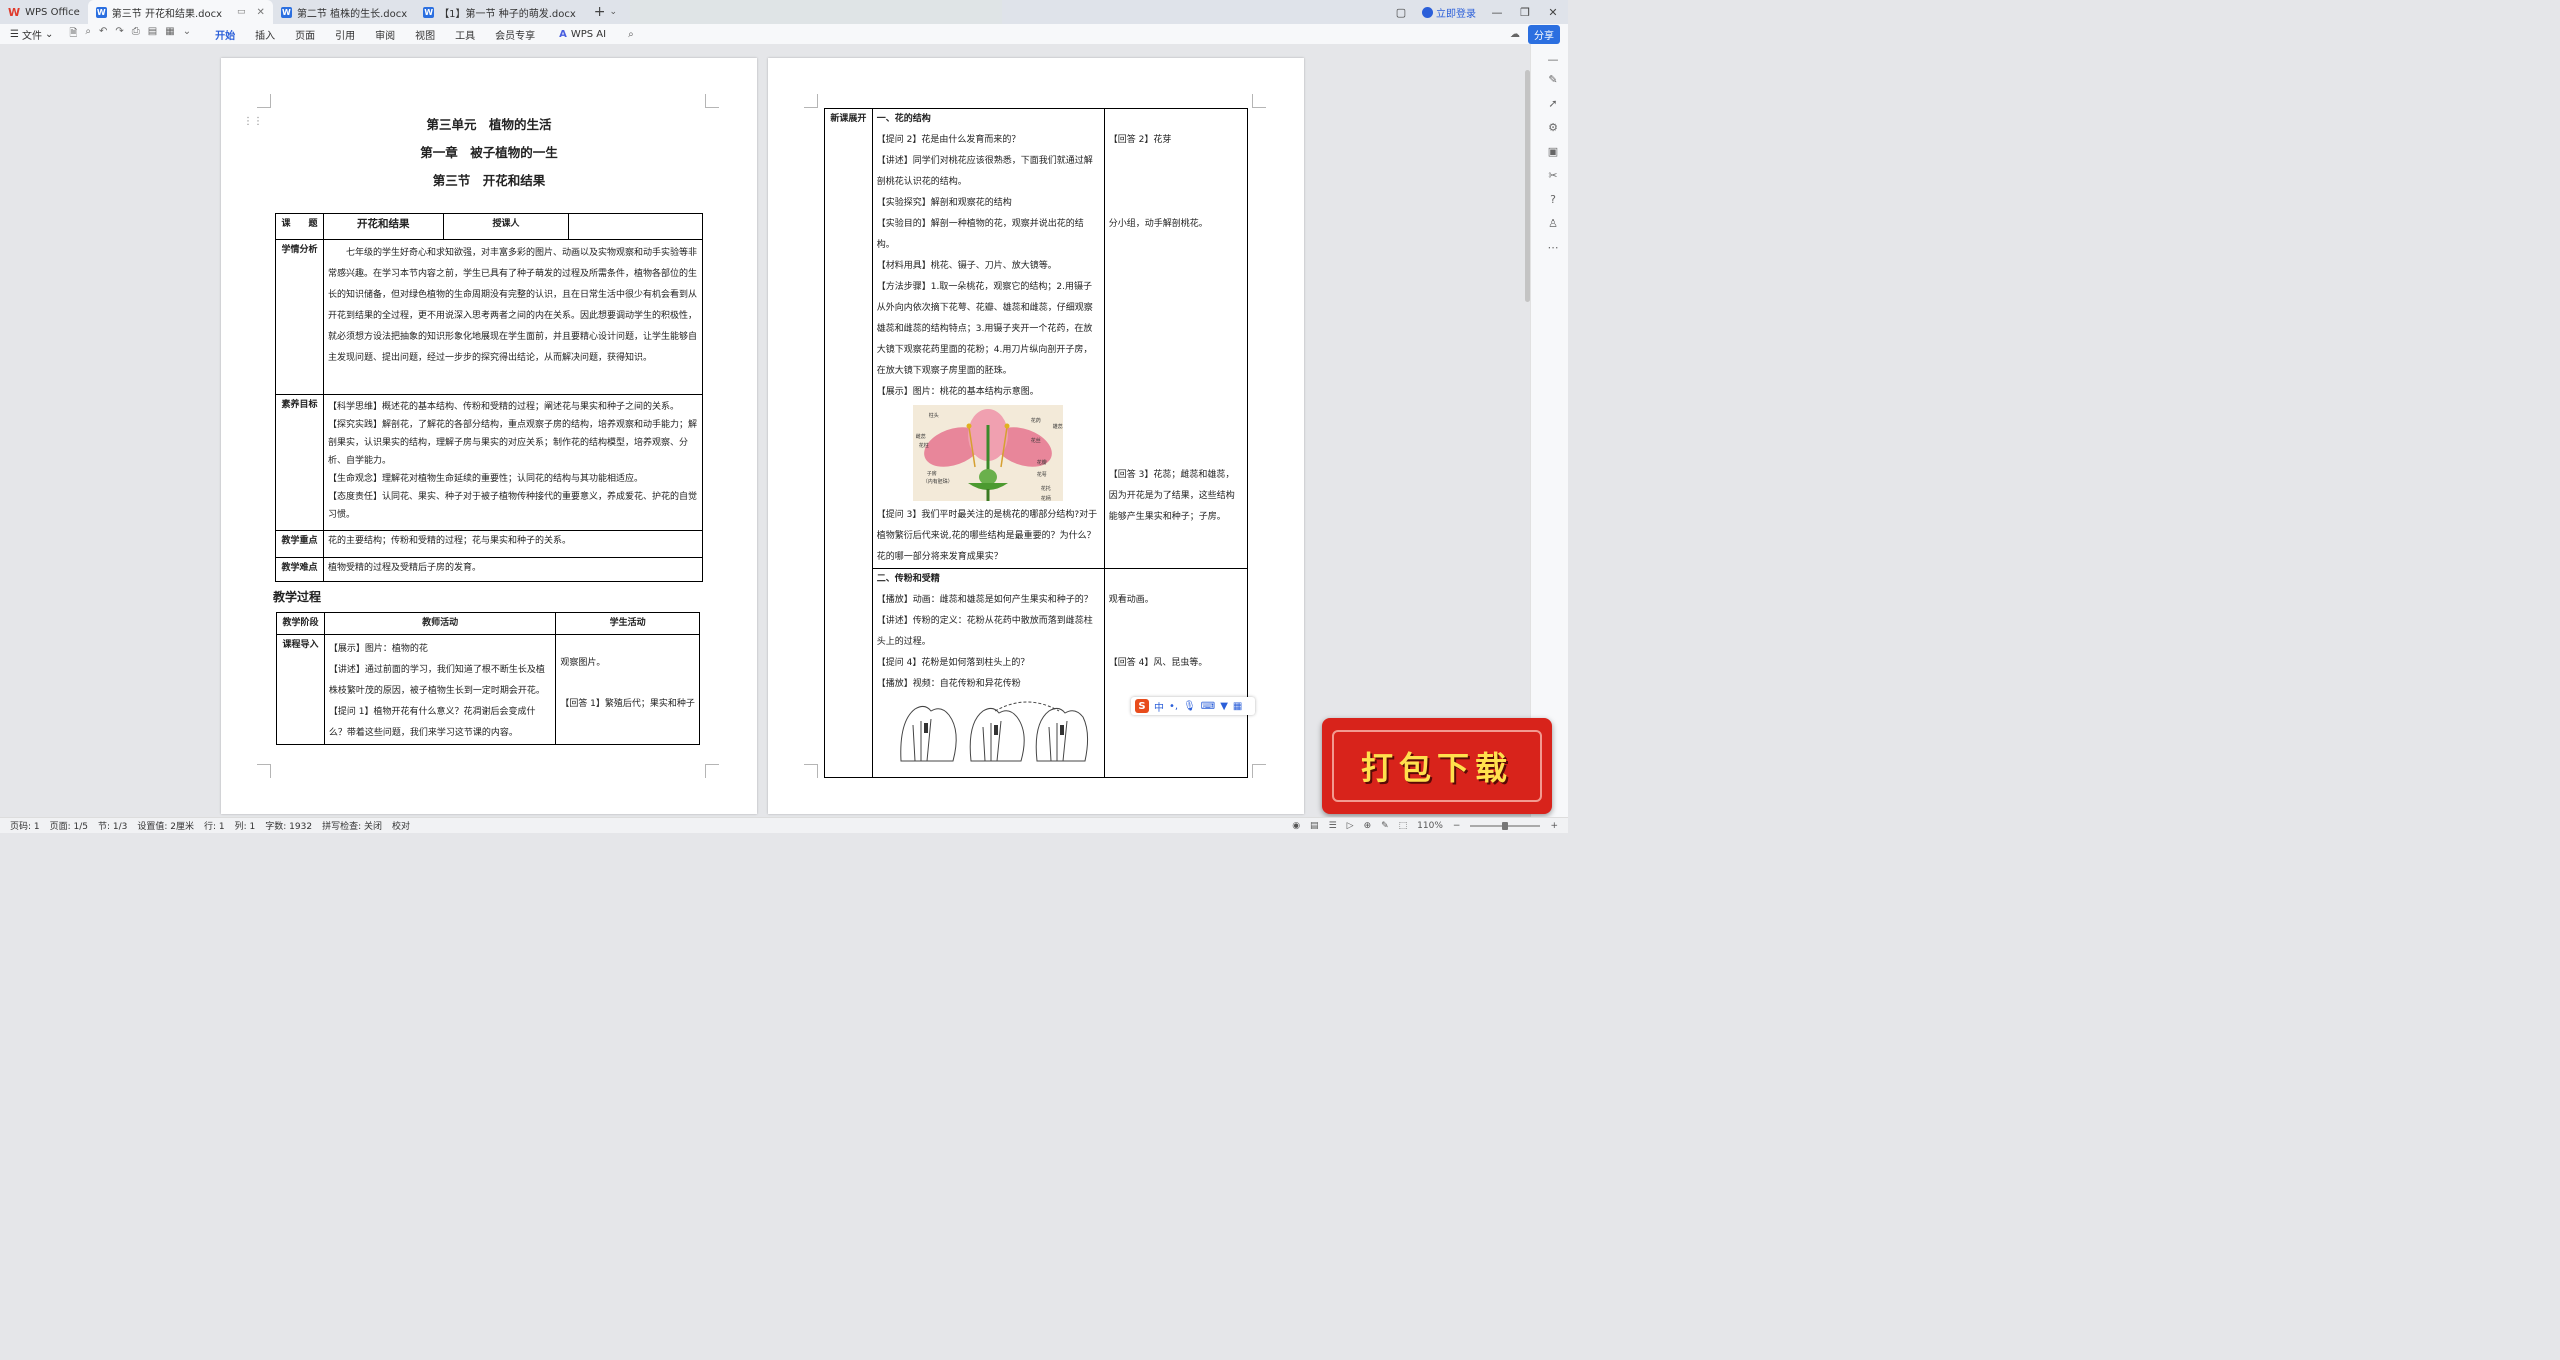 This screenshot has height=1360, width=2560. I want to click on intro-student-cell: 观察图片。 【回答 1】繁殖后代；果实和种子, so click(627, 689).